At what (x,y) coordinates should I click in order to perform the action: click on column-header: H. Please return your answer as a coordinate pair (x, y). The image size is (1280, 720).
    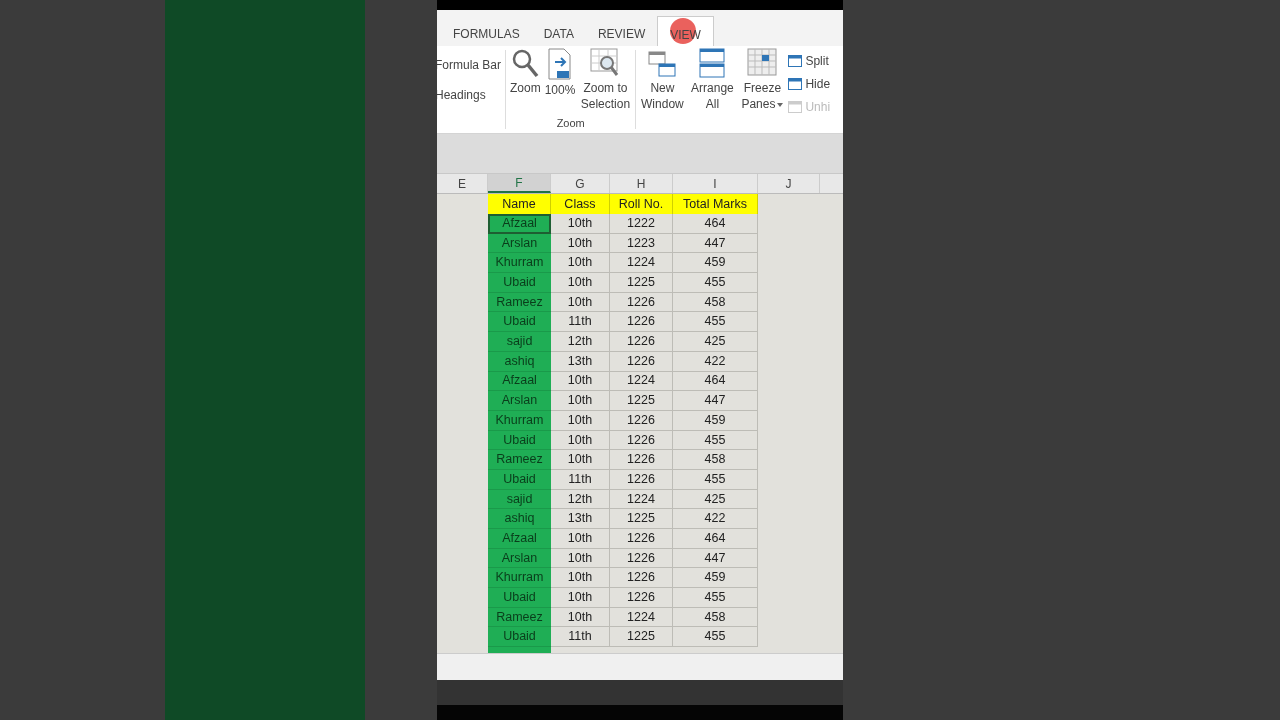
    Looking at the image, I should click on (641, 183).